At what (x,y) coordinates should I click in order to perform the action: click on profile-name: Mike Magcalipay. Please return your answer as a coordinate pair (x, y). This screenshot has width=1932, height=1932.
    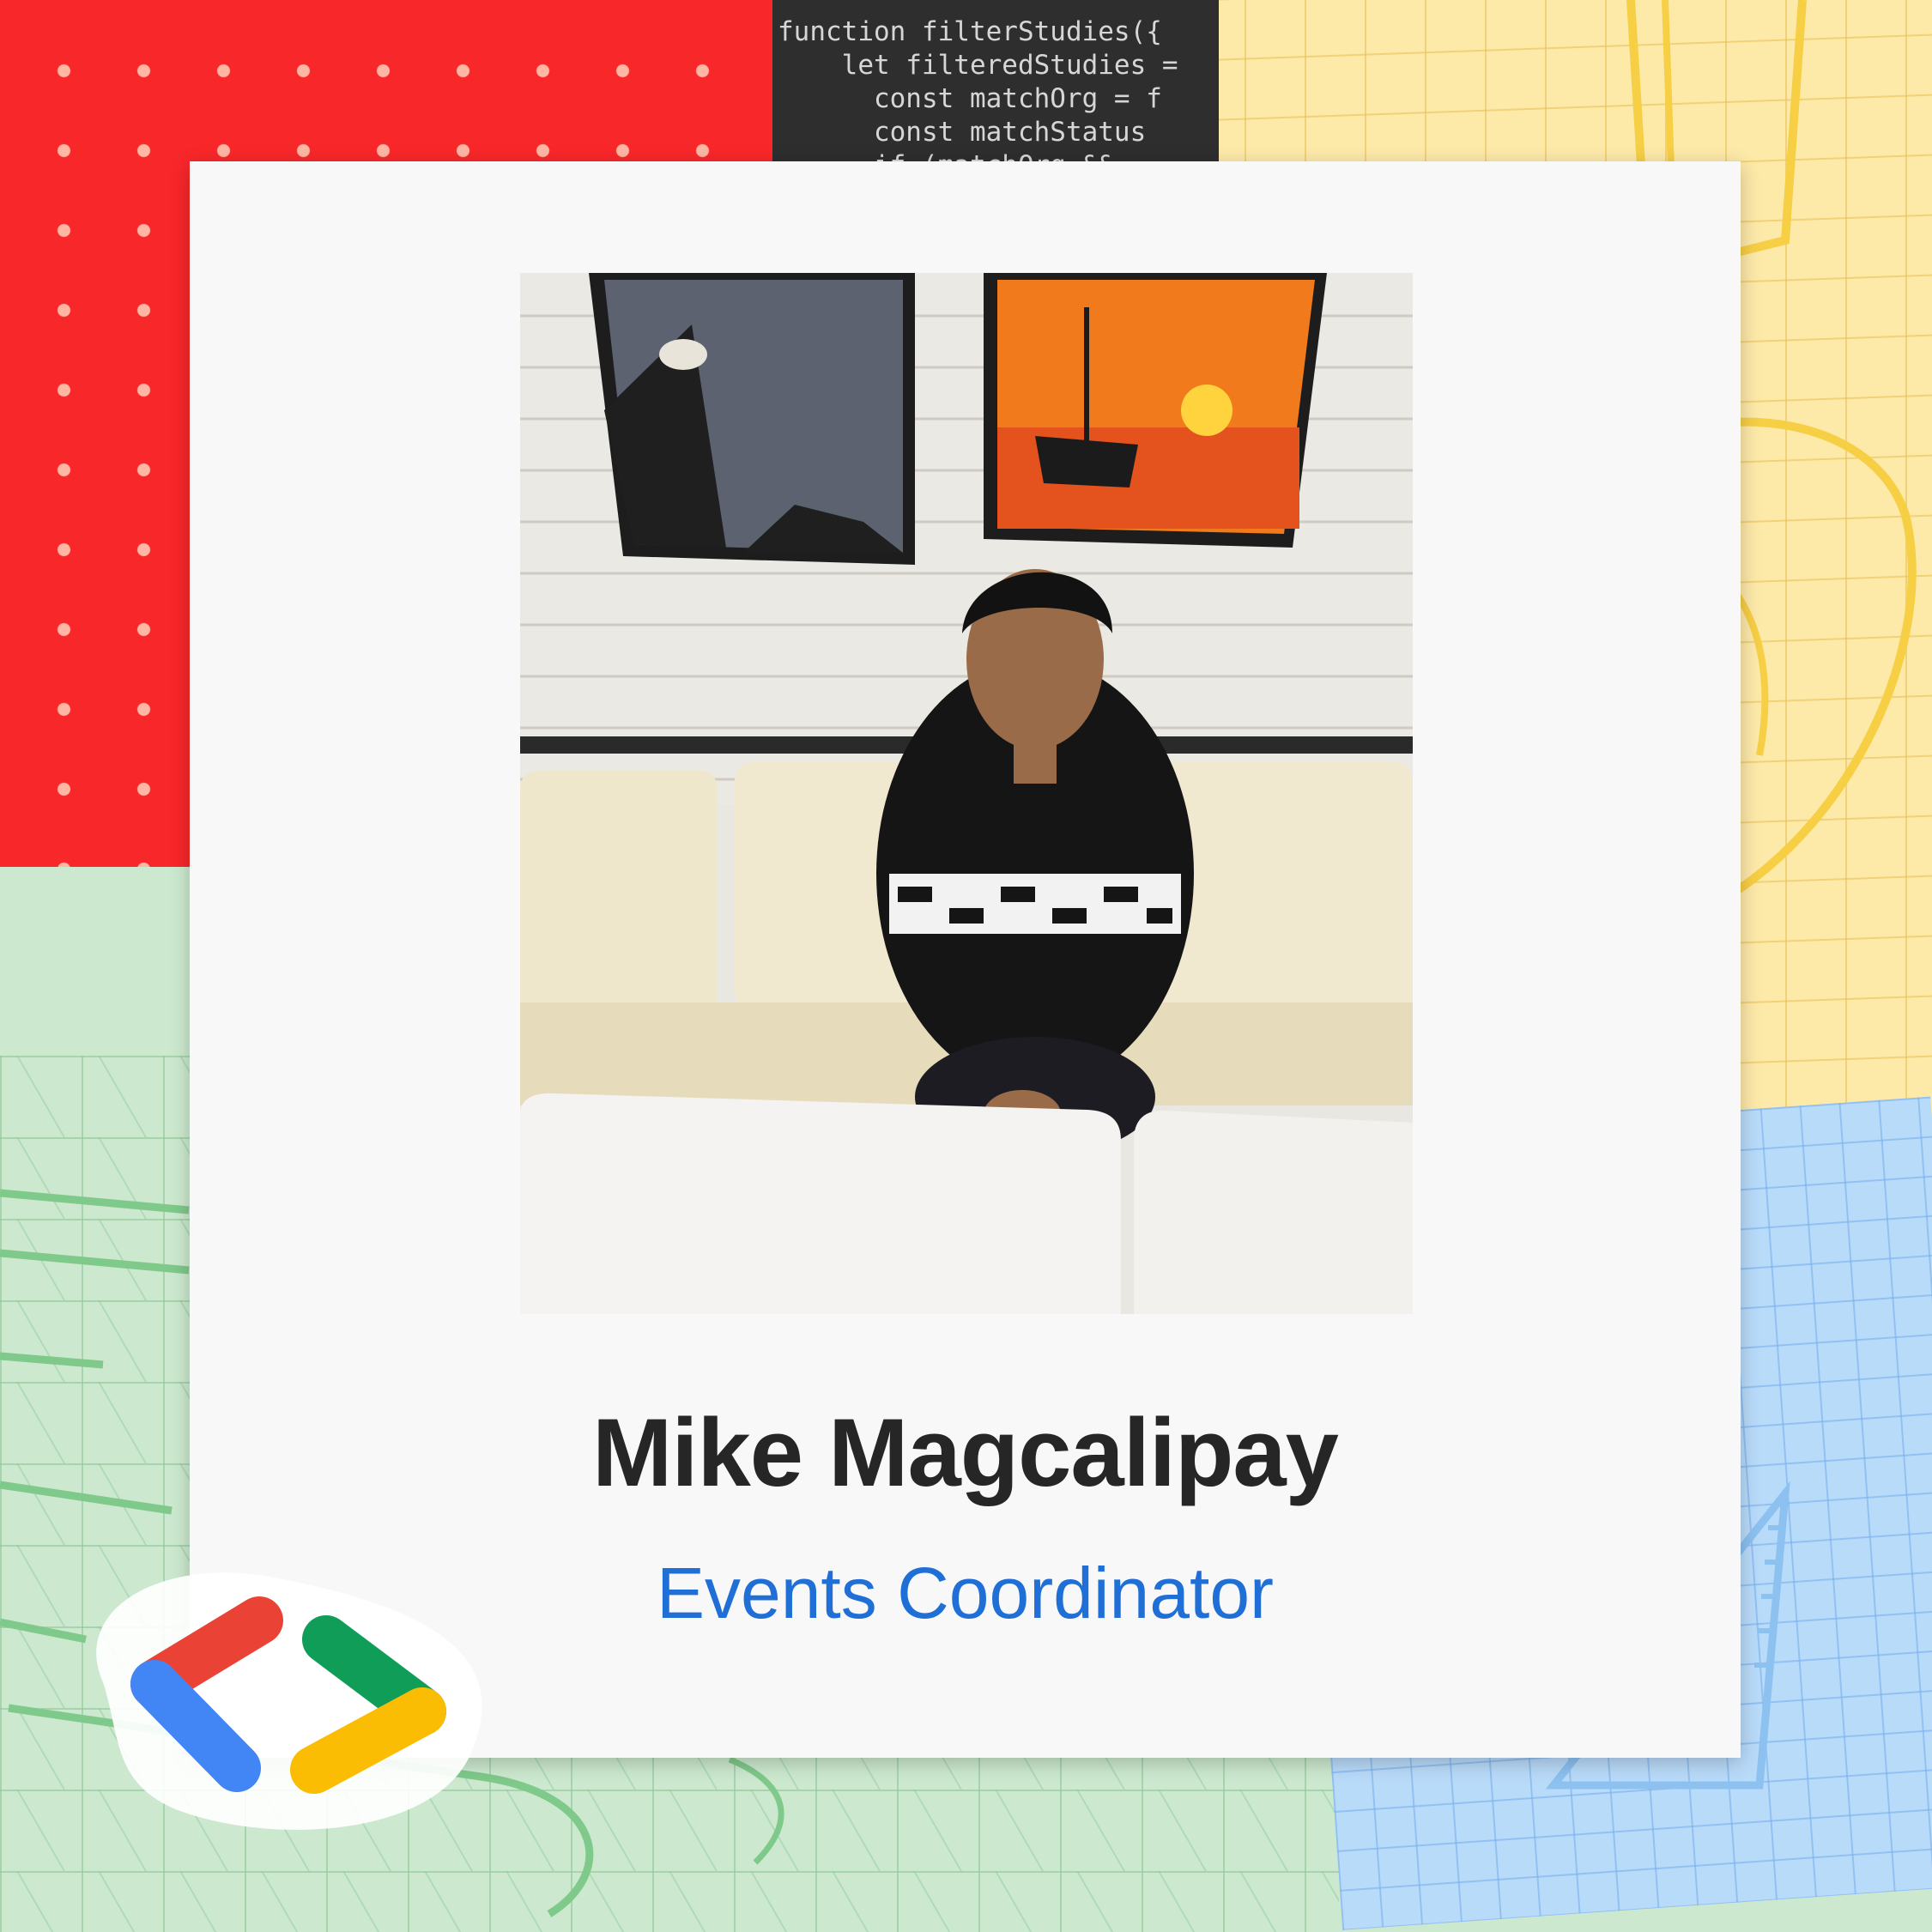
    Looking at the image, I should click on (965, 1452).